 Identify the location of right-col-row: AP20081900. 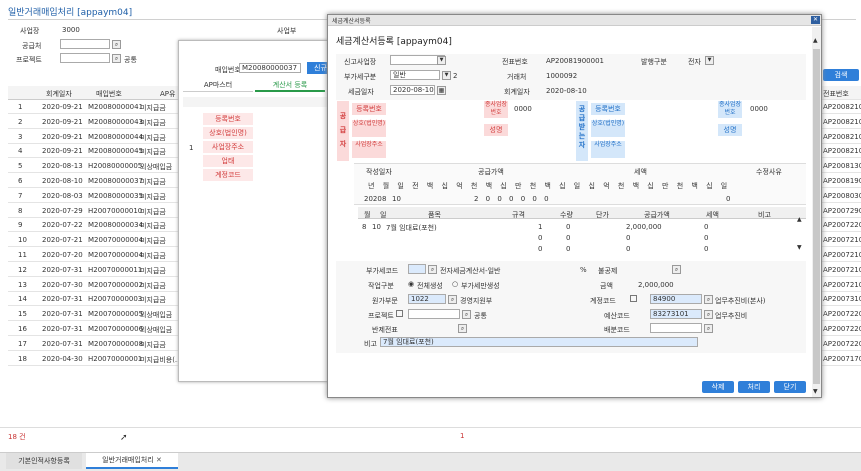
(839, 181).